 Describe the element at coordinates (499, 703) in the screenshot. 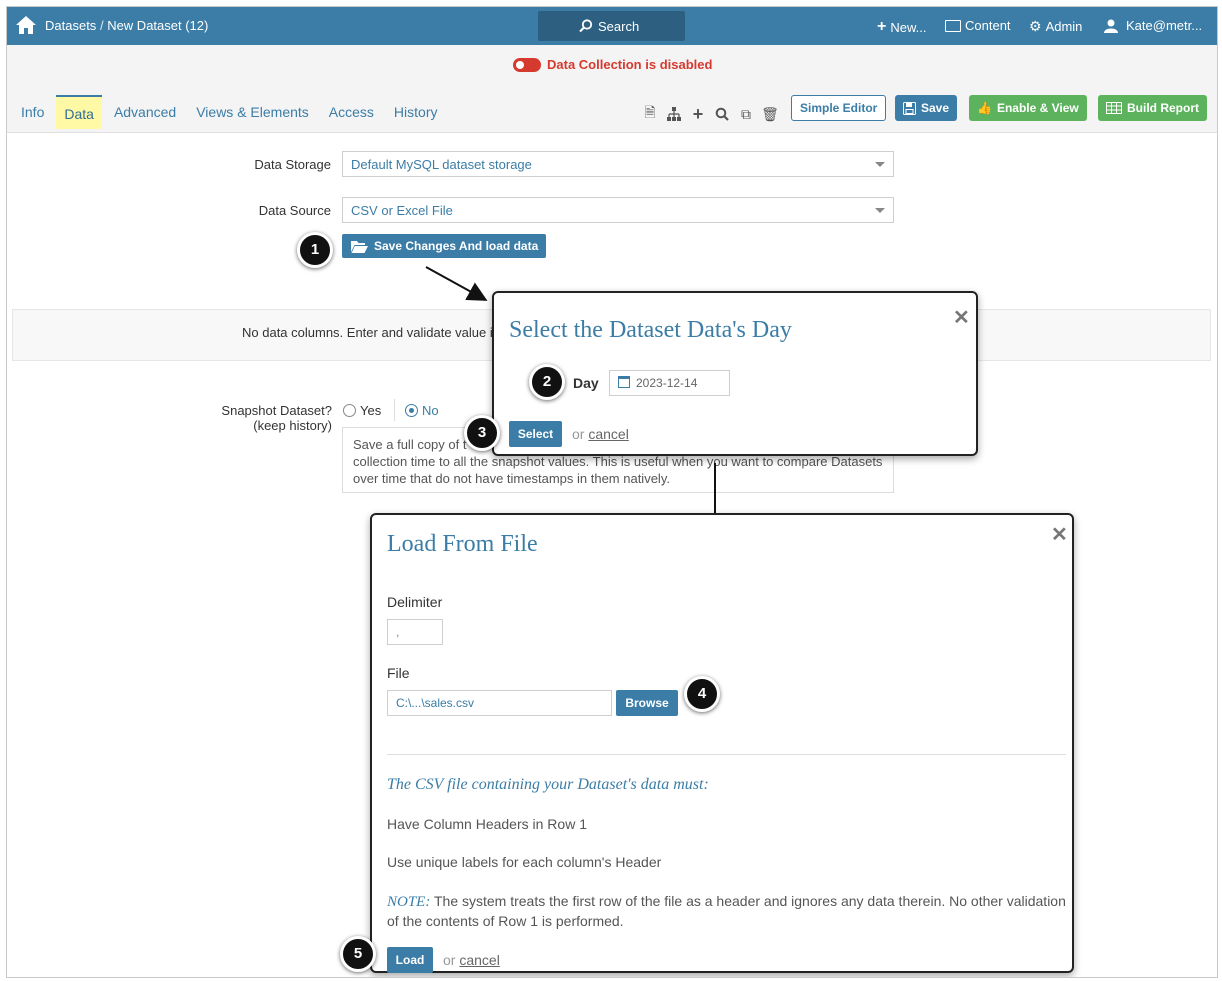

I see `file-path-input: C:\...\sales.csv` at that location.